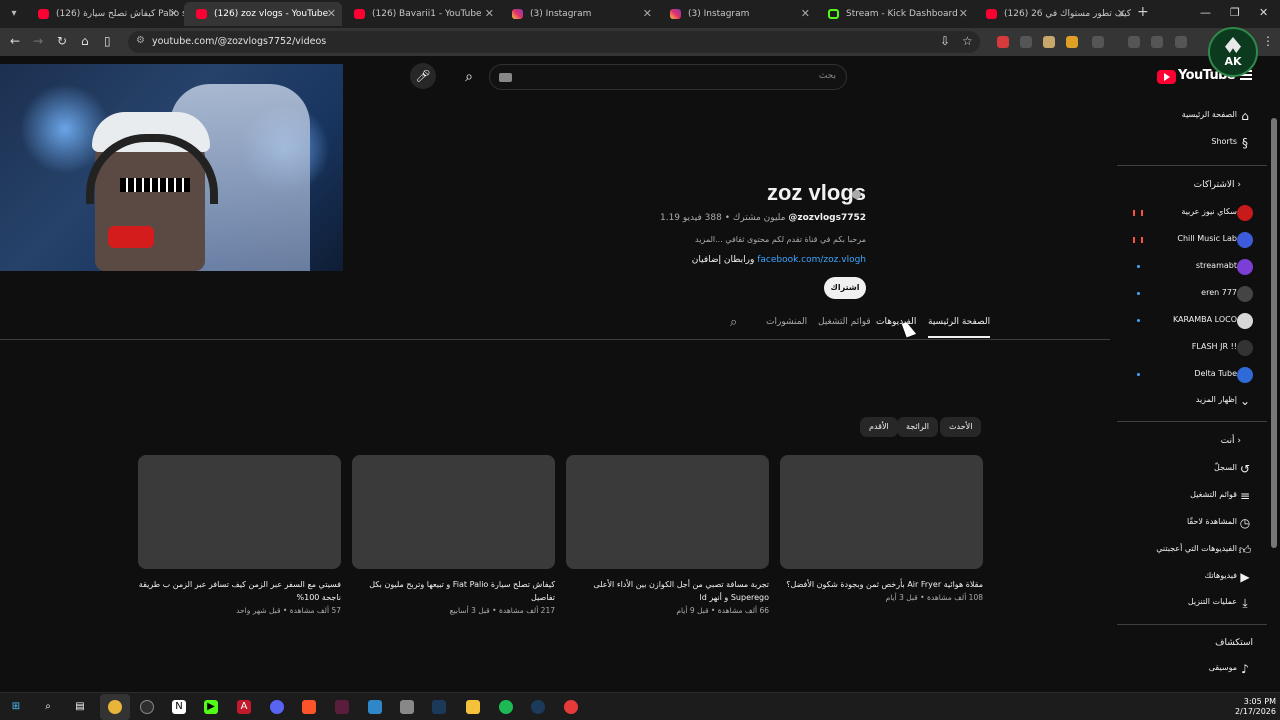 This screenshot has height=720, width=1280. I want to click on install-app-icon: ⇩, so click(945, 41).